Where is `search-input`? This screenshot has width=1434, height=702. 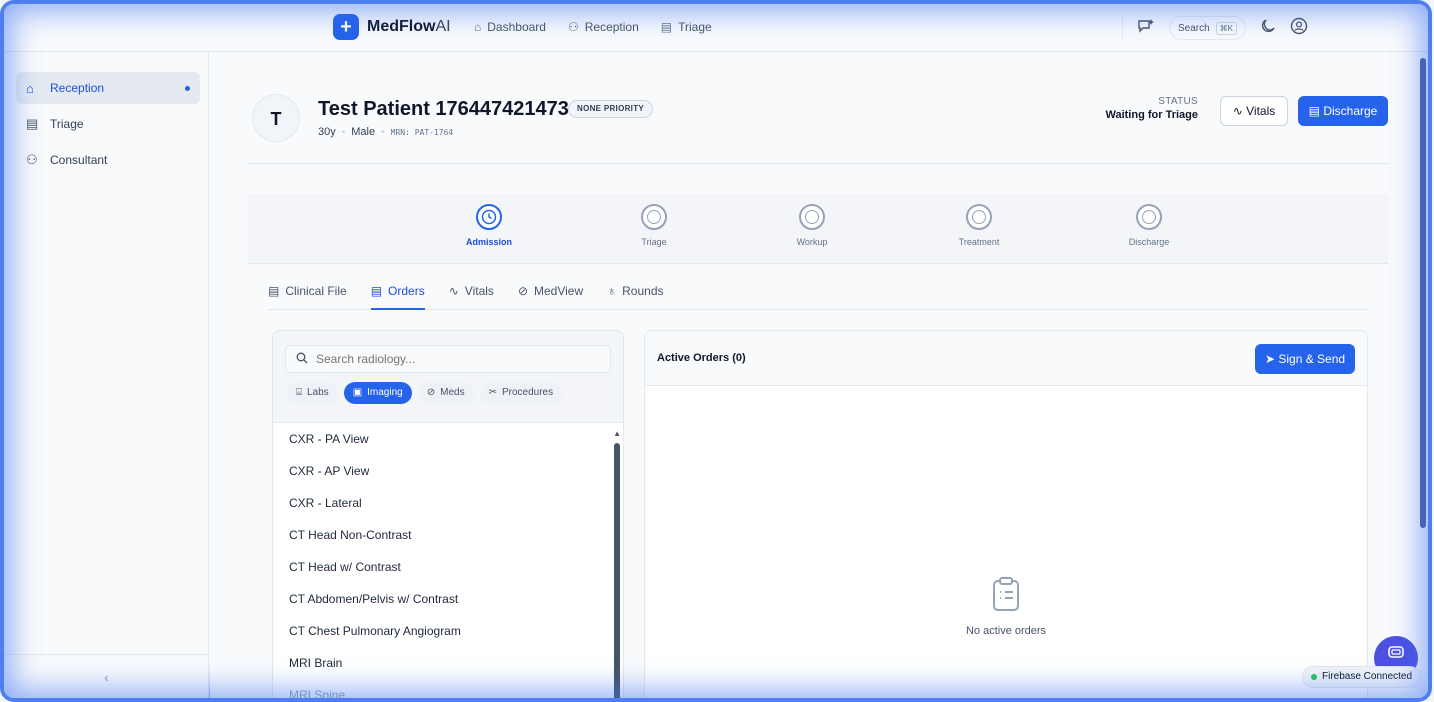 search-input is located at coordinates (456, 359).